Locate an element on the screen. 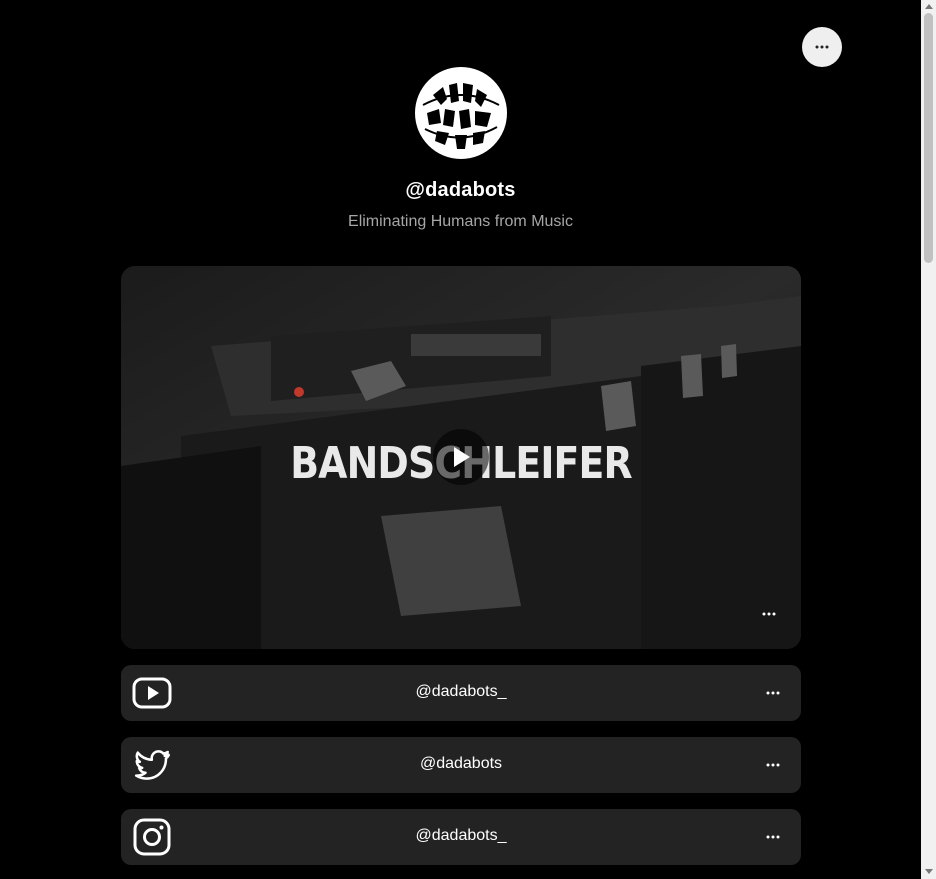 This screenshot has height=879, width=936. link-label: @dadabots is located at coordinates (461, 763).